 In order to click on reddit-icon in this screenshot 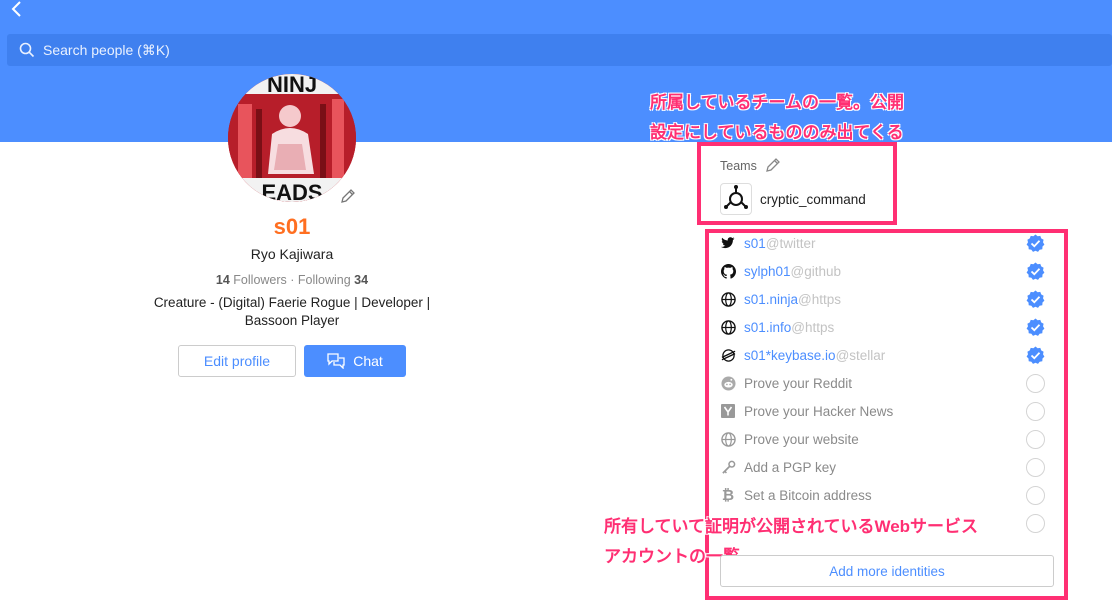, I will do `click(728, 383)`.